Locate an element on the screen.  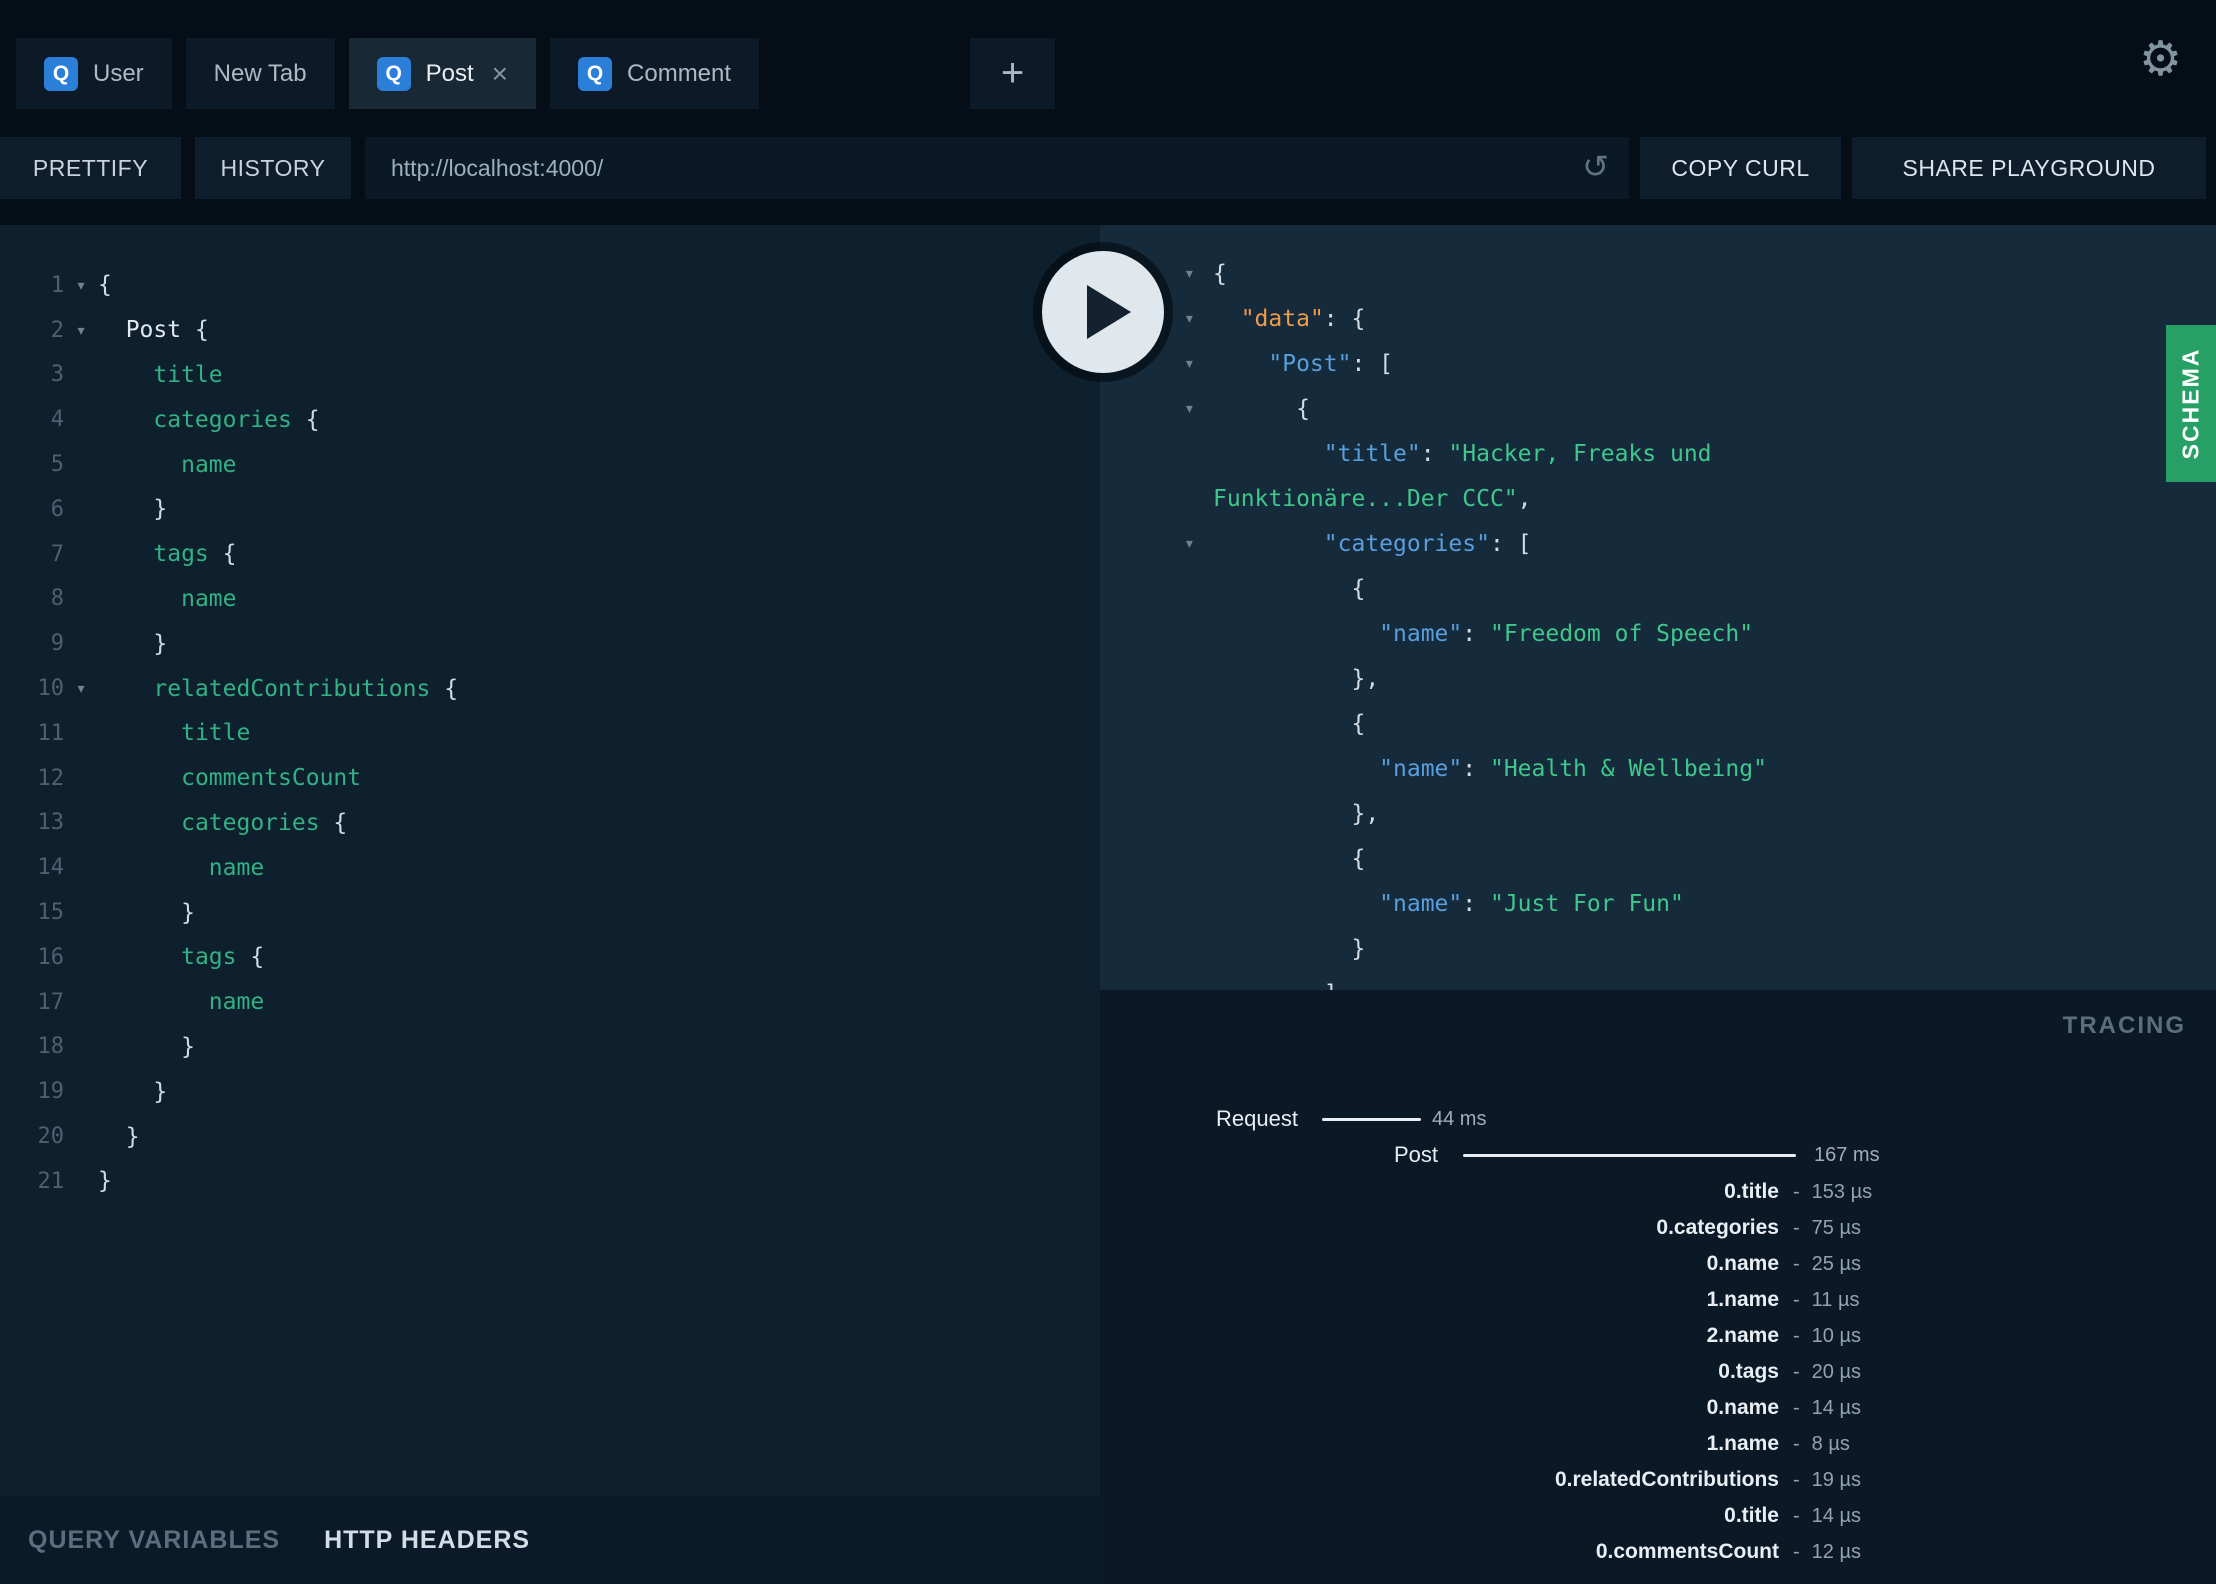
tracing-field-row: 1.name -11 µs is located at coordinates (1658, 1300).